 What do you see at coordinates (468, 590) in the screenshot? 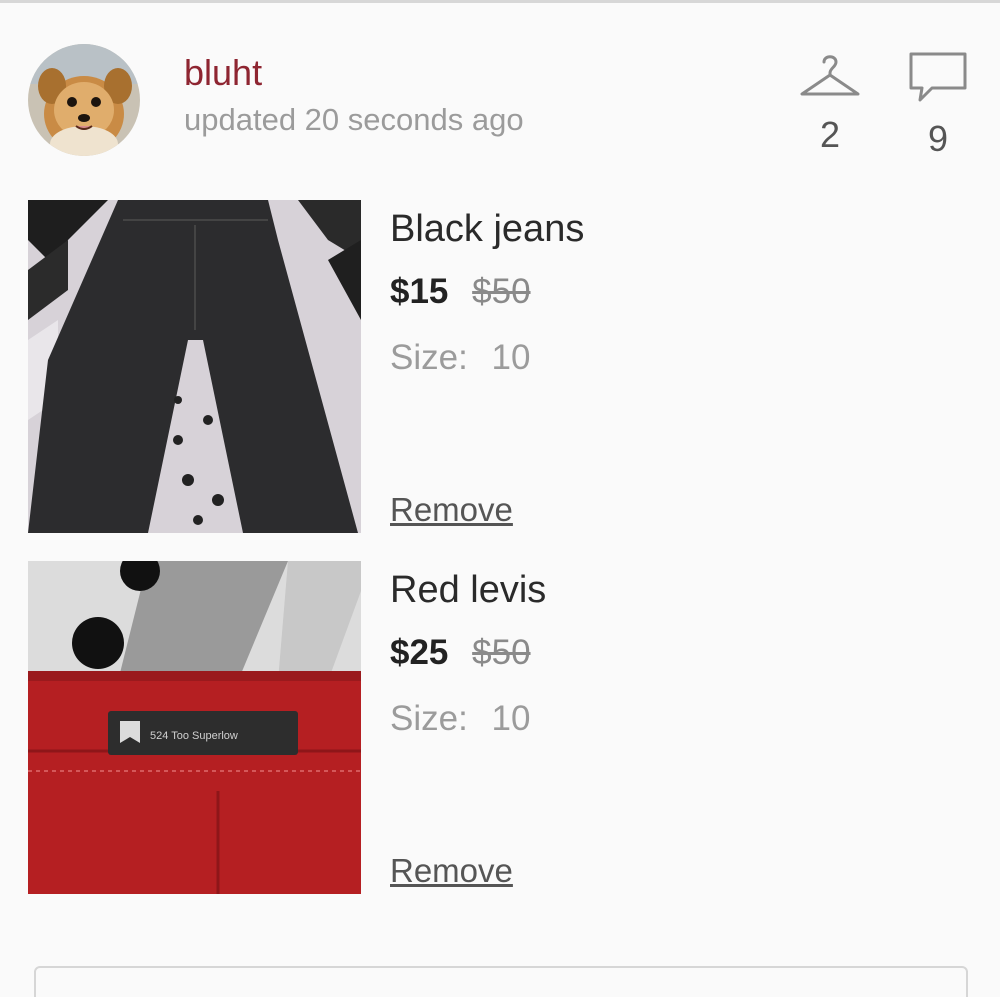
I see `item-title: Red levis` at bounding box center [468, 590].